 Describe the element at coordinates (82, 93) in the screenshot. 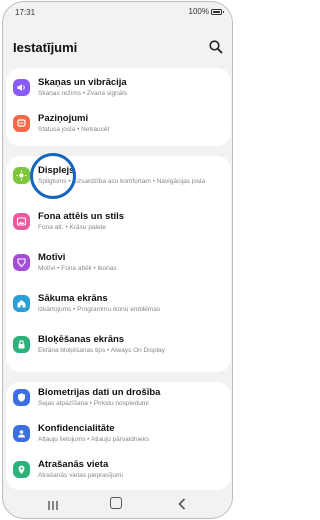

I see `item-subtitle: Skaņas režīms • Zvana signāls` at that location.